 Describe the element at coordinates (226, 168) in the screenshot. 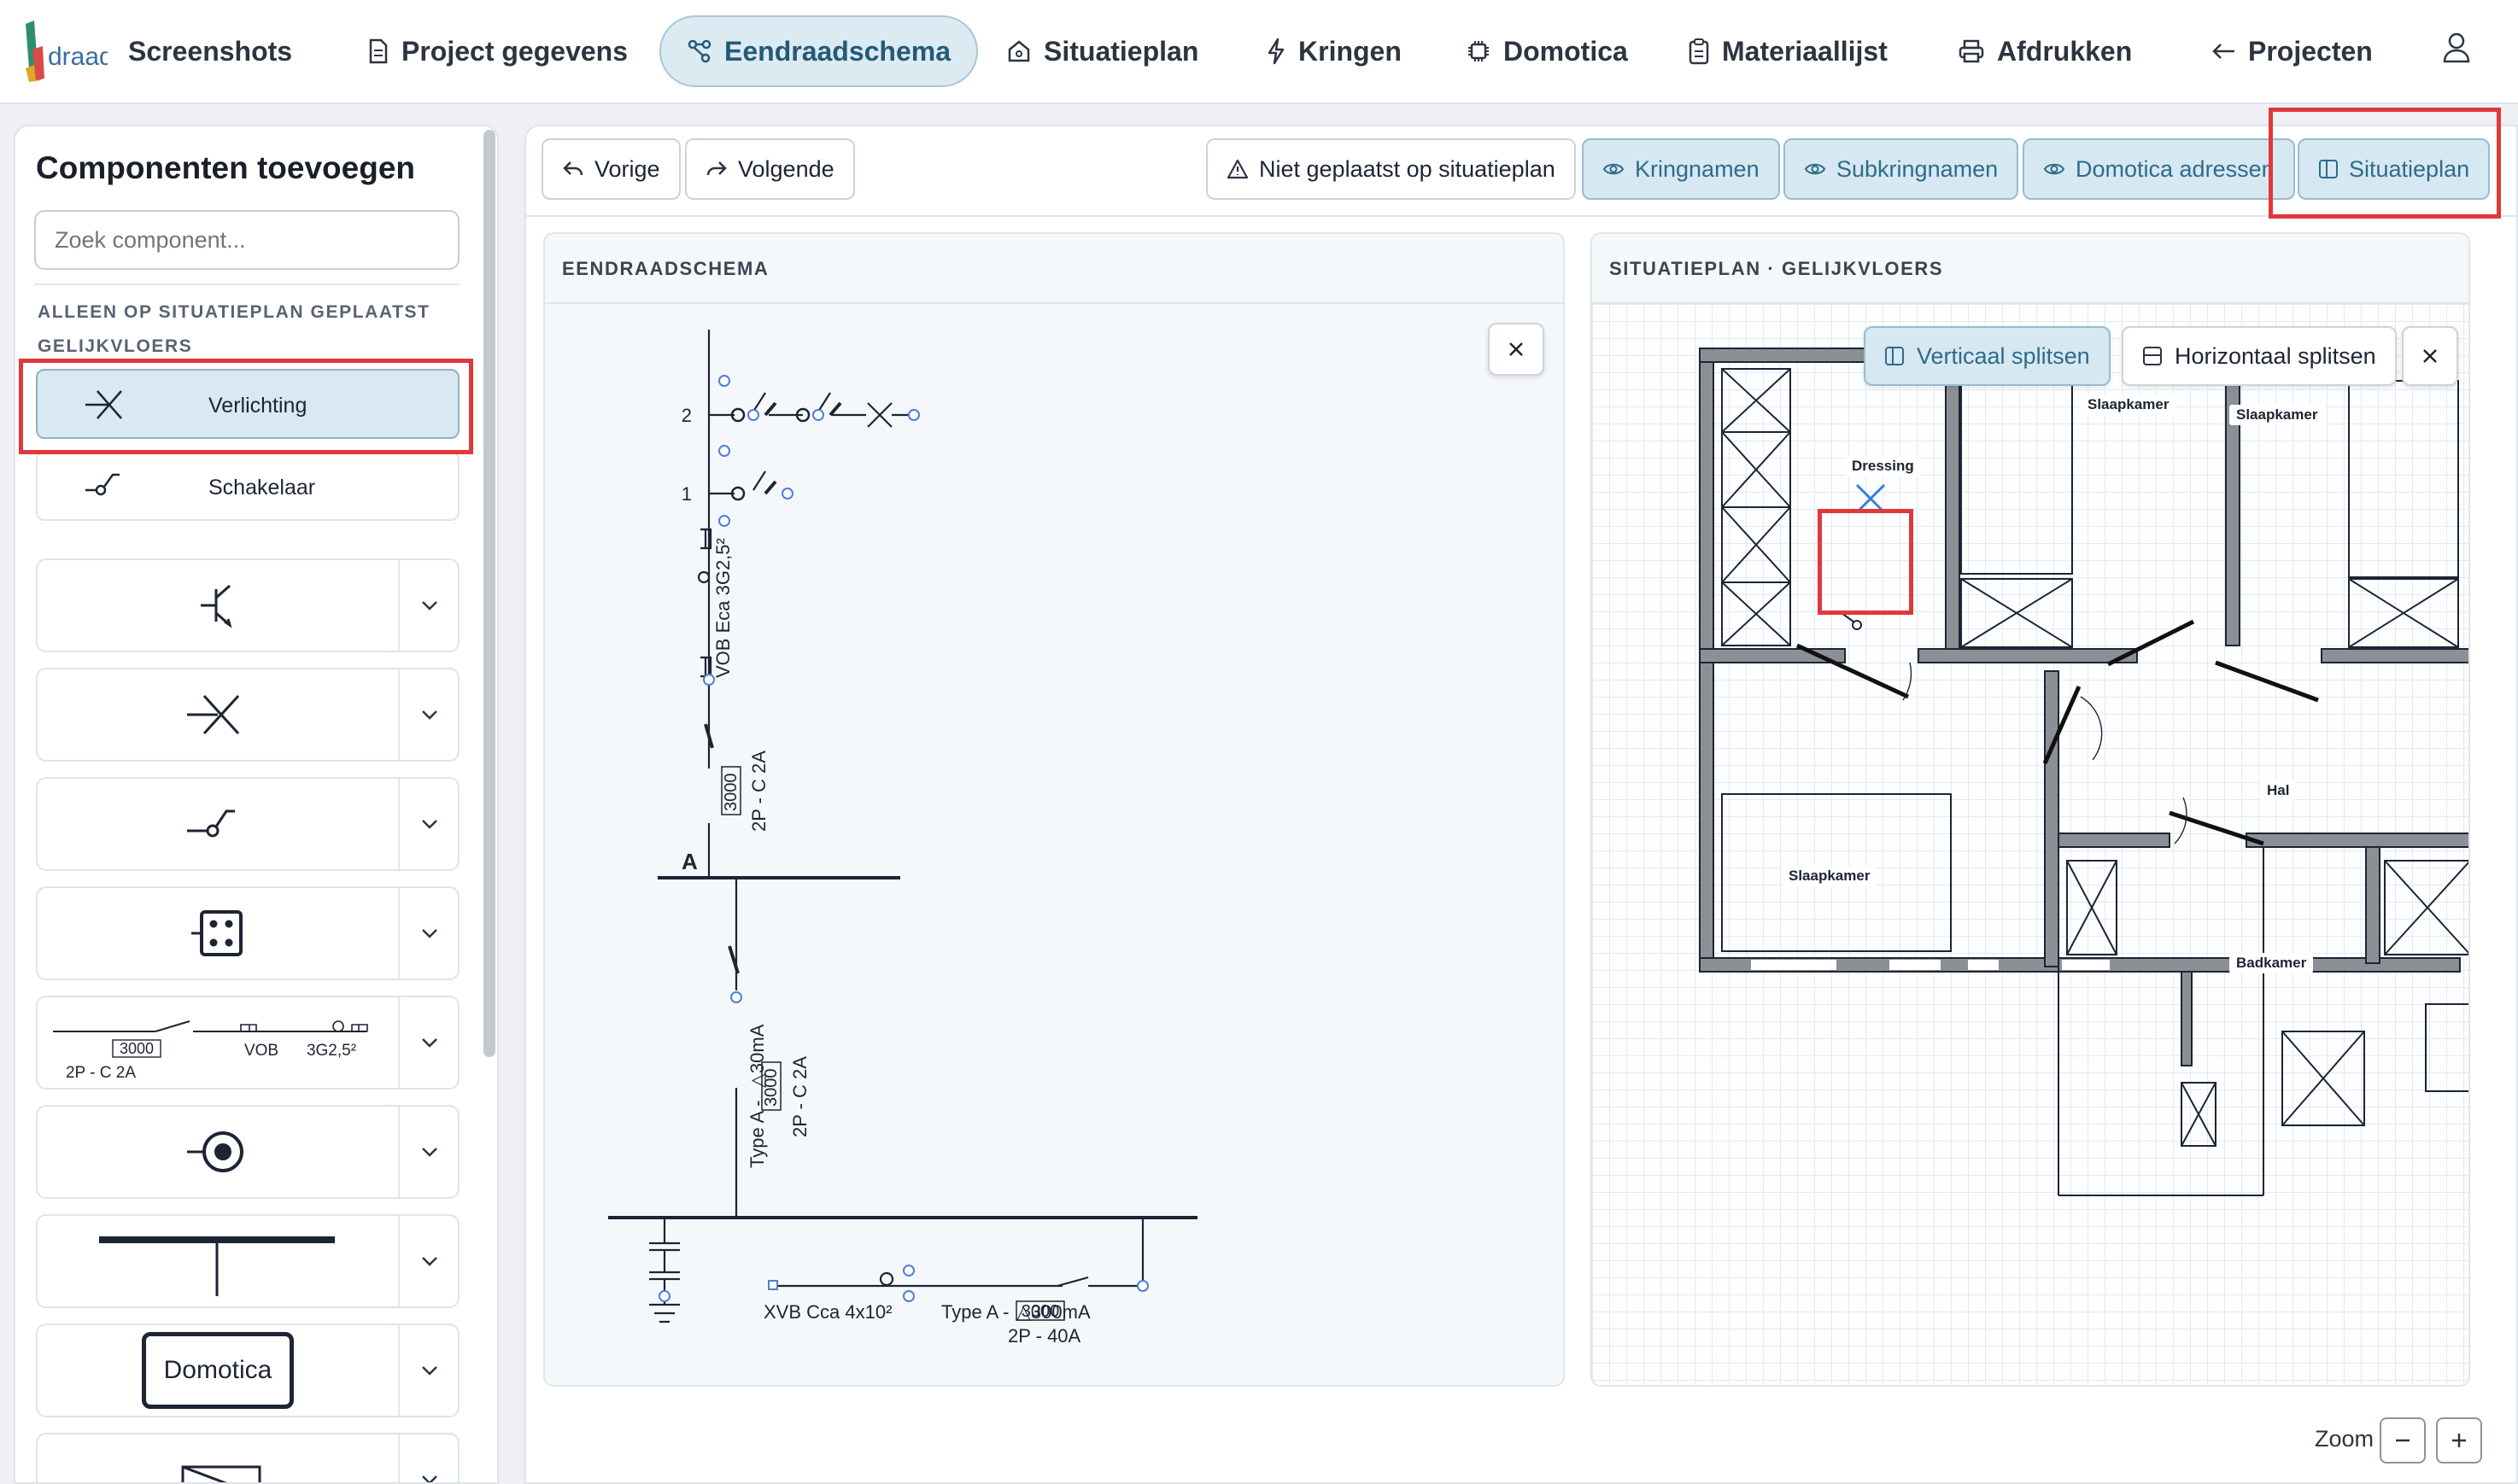

I see `sidebar-title: Componenten toevoegen` at that location.